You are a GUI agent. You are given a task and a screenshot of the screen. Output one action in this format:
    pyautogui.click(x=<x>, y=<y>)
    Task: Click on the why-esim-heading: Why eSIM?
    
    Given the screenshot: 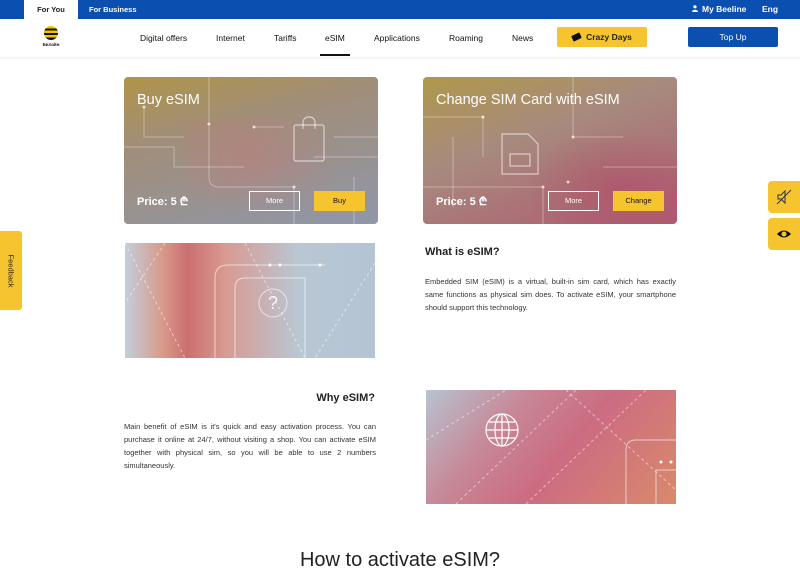 What is the action you would take?
    pyautogui.click(x=345, y=398)
    